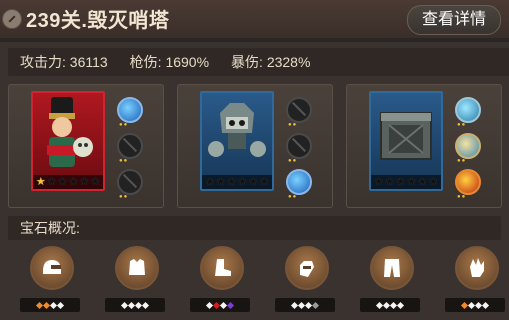 The width and height of the screenshot is (509, 320). What do you see at coordinates (307, 268) in the screenshot?
I see `gloves-icon` at bounding box center [307, 268].